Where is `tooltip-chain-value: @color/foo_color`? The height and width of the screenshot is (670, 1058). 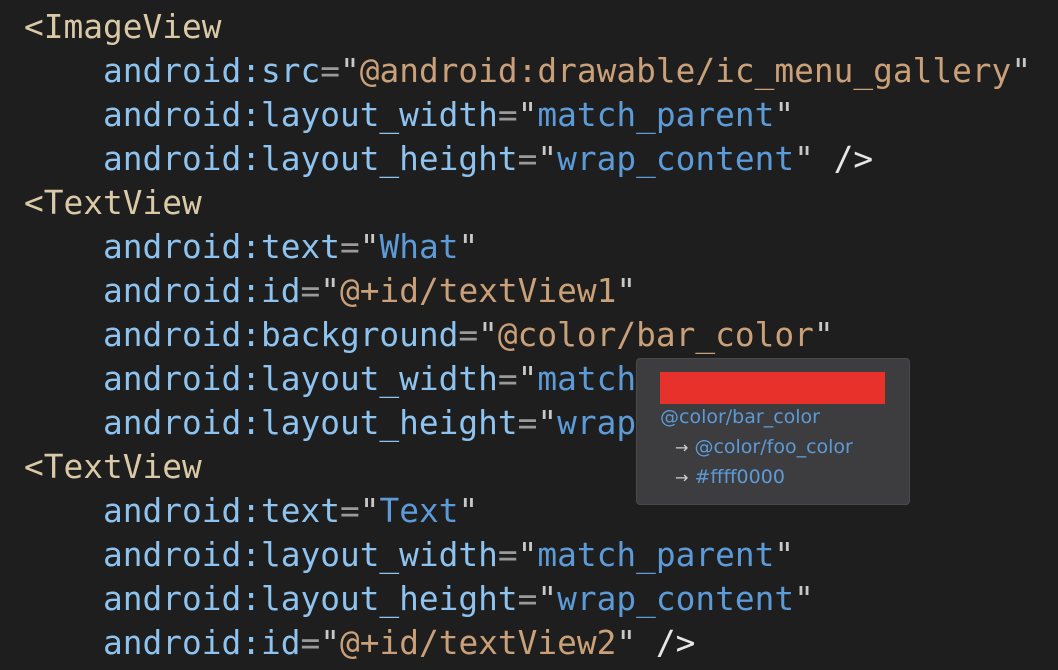
tooltip-chain-value: @color/foo_color is located at coordinates (773, 447).